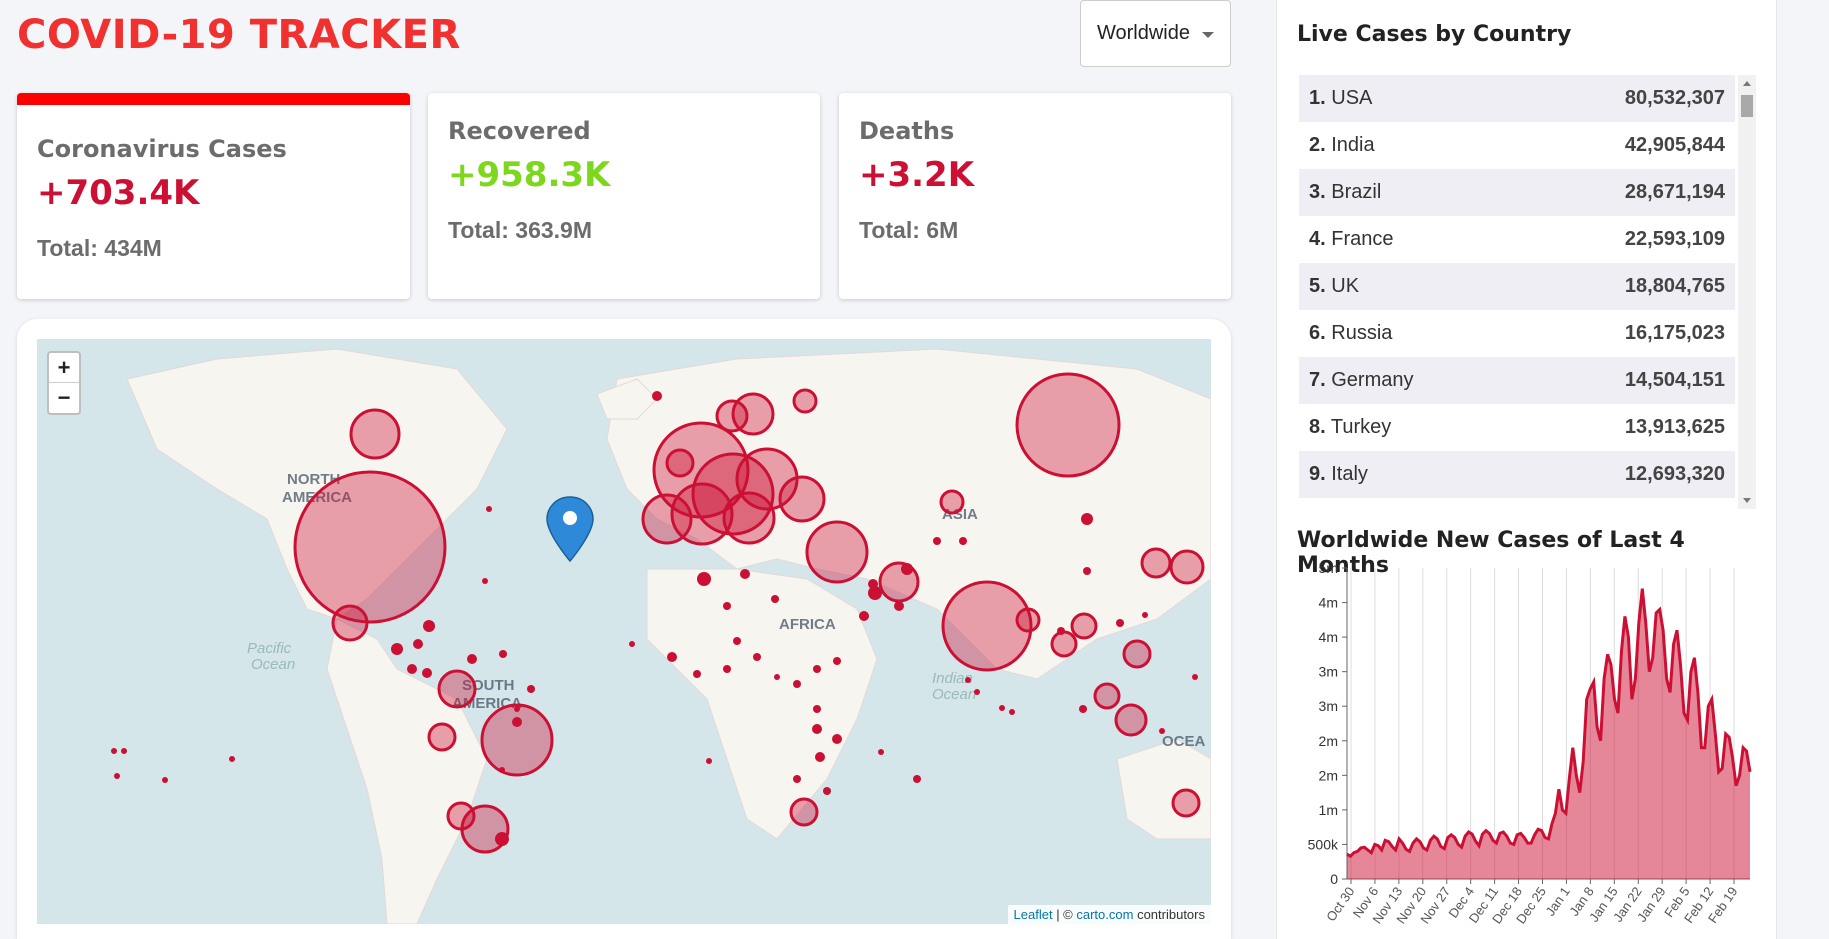 The width and height of the screenshot is (1829, 939). What do you see at coordinates (807, 624) in the screenshot?
I see `map-label-africa: AFRICA` at bounding box center [807, 624].